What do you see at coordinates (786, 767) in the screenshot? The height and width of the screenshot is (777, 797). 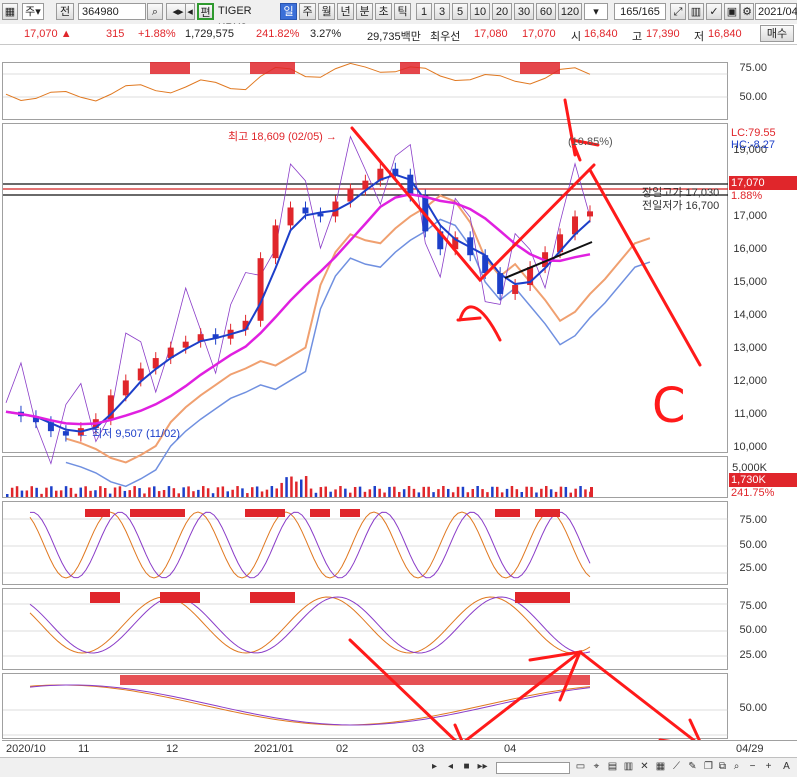 I see `auto-scale-button: A` at bounding box center [786, 767].